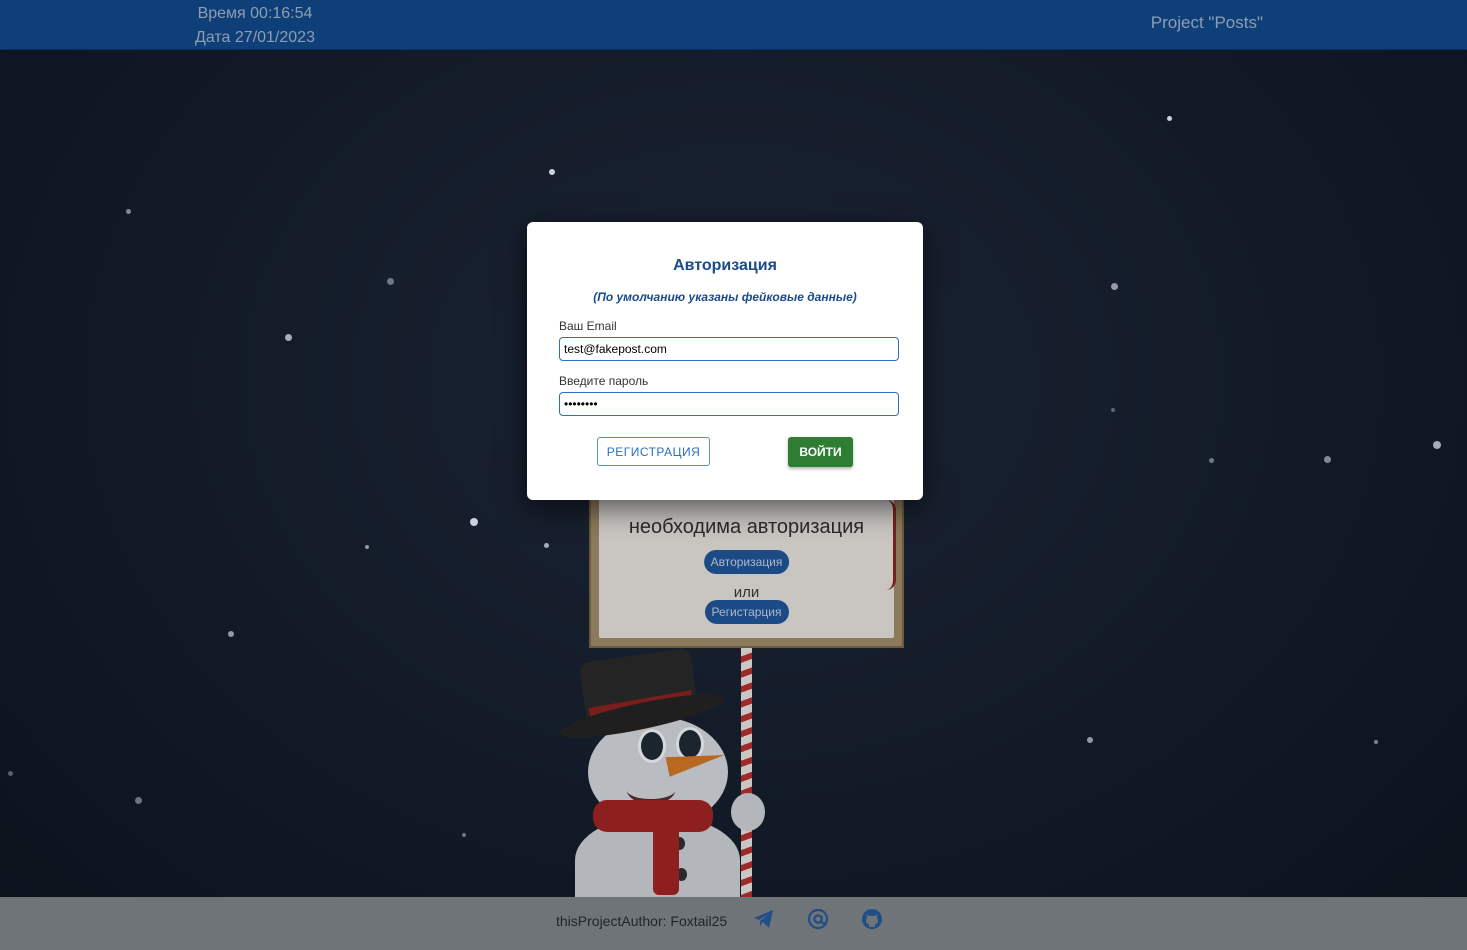 This screenshot has height=950, width=1467. Describe the element at coordinates (255, 26) in the screenshot. I see `clock: Время 00:16:54 Дата 27/01/2023` at that location.